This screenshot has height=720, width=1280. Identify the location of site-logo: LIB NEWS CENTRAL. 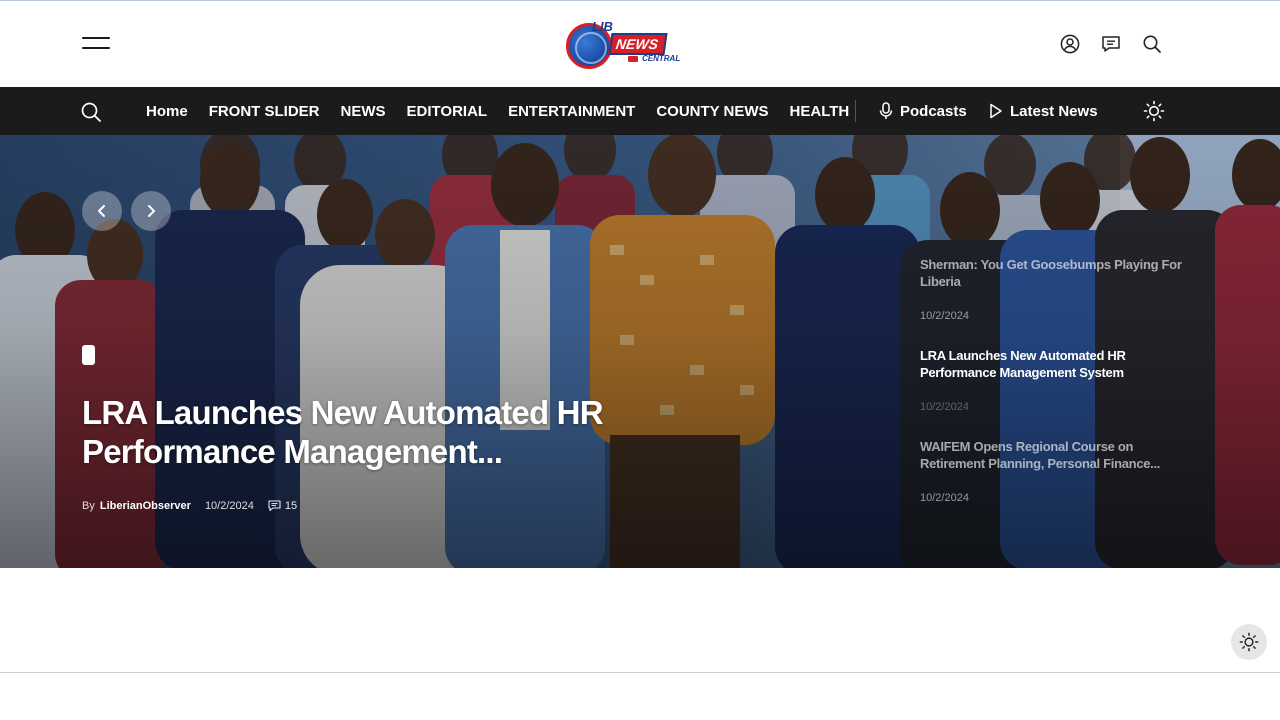
(623, 44).